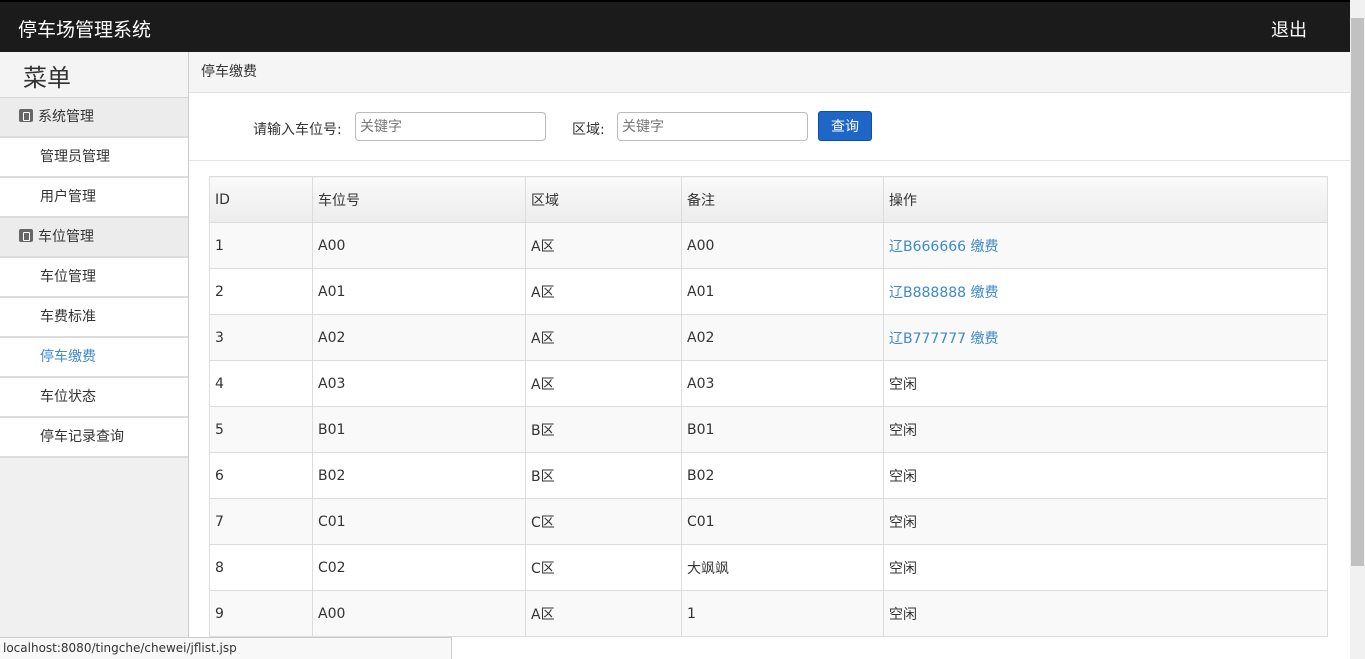 The image size is (1365, 659). Describe the element at coordinates (782, 475) in the screenshot. I see `cell-note: B02` at that location.